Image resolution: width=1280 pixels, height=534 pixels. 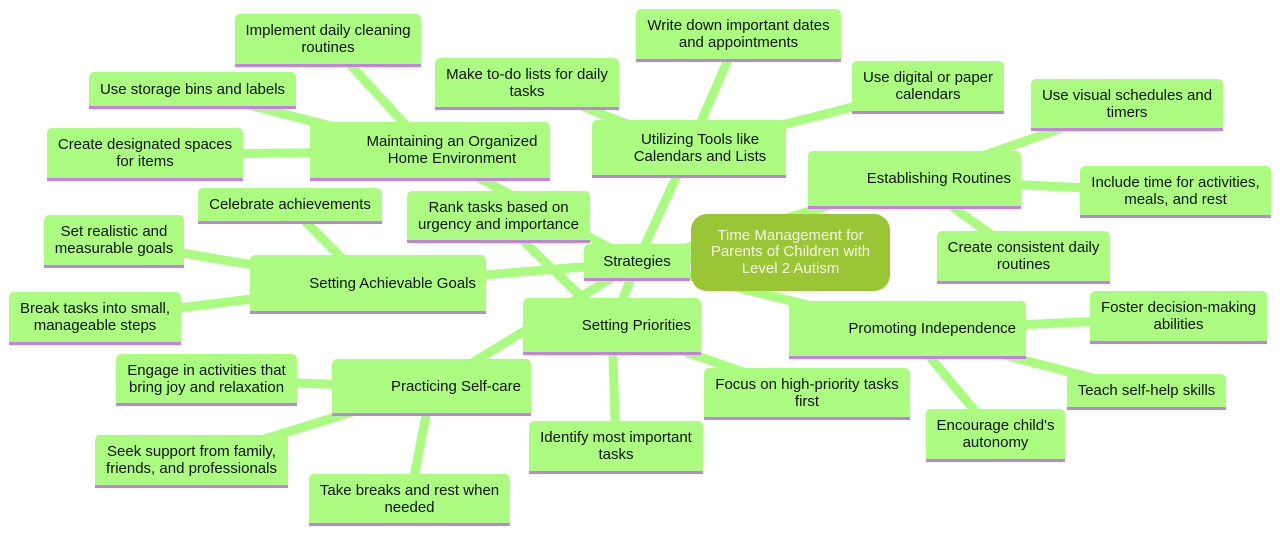 I want to click on leaf-child-autonomy: Encourage child's autonomy, so click(x=995, y=435).